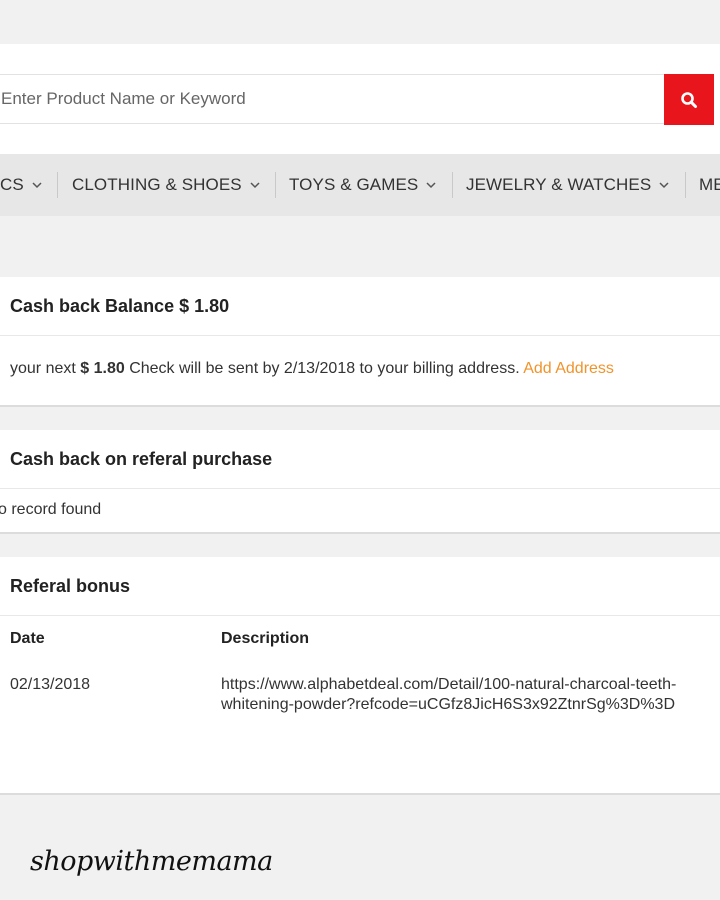 The width and height of the screenshot is (720, 900). What do you see at coordinates (50, 684) in the screenshot?
I see `row-date: 02/13/2018` at bounding box center [50, 684].